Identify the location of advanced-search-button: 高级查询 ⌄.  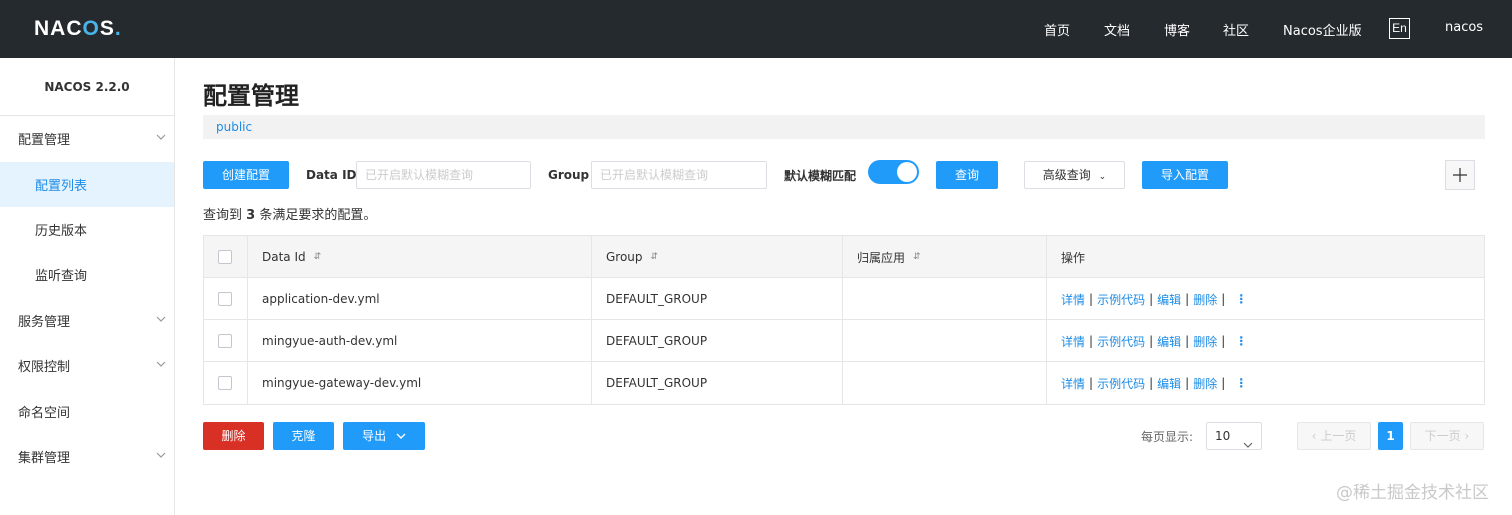
(1074, 175).